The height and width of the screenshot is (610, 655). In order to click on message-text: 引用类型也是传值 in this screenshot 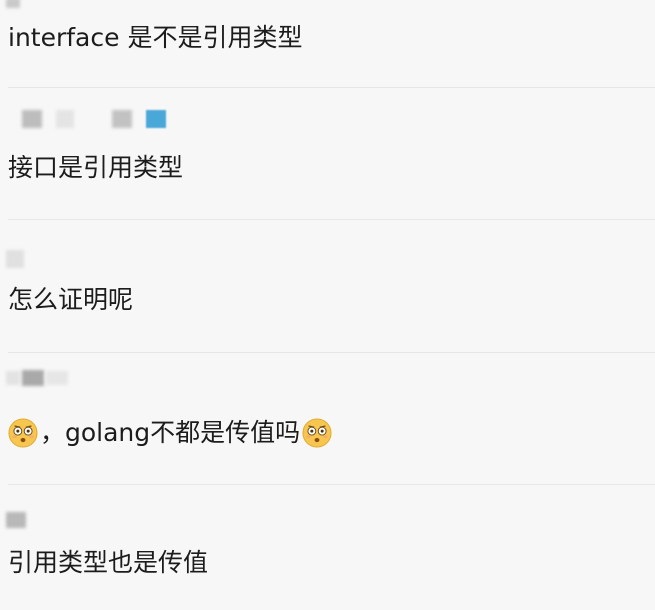, I will do `click(108, 562)`.